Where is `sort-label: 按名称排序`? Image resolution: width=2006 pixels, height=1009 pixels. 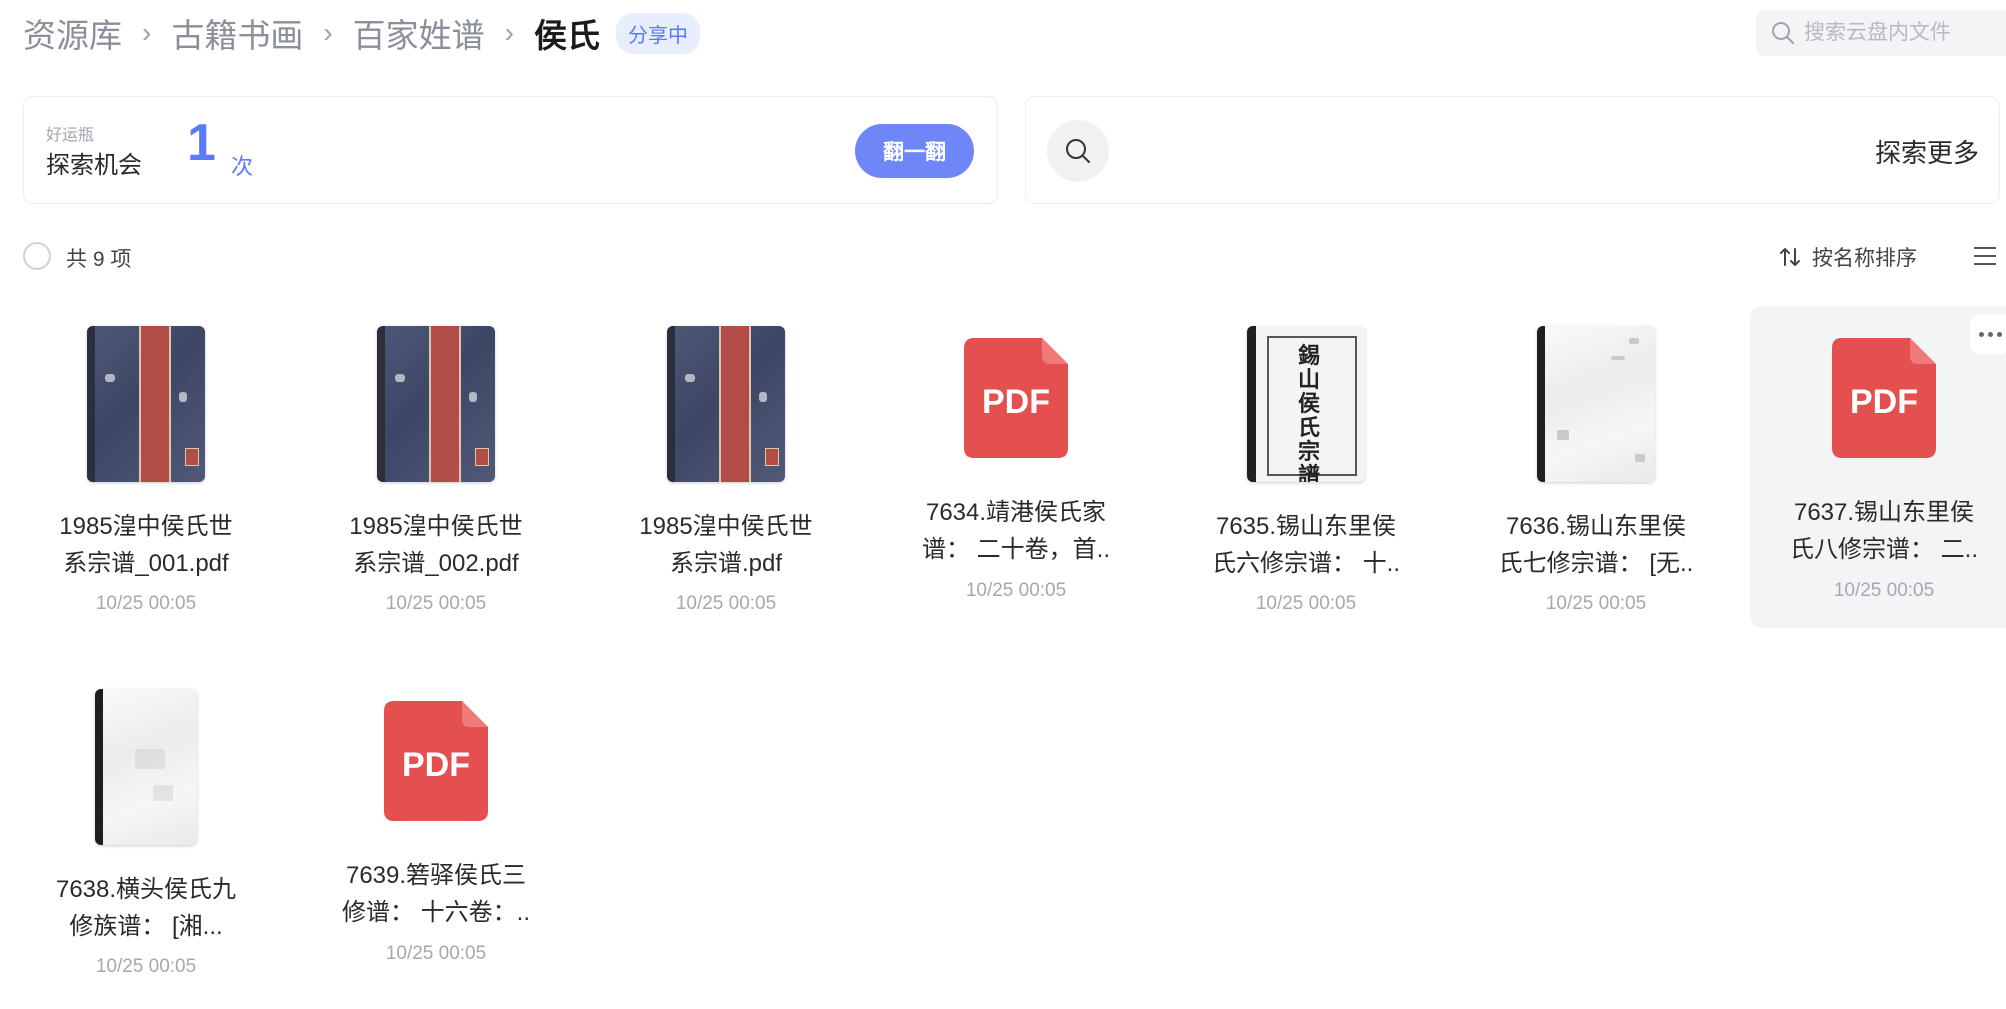 sort-label: 按名称排序 is located at coordinates (1864, 258).